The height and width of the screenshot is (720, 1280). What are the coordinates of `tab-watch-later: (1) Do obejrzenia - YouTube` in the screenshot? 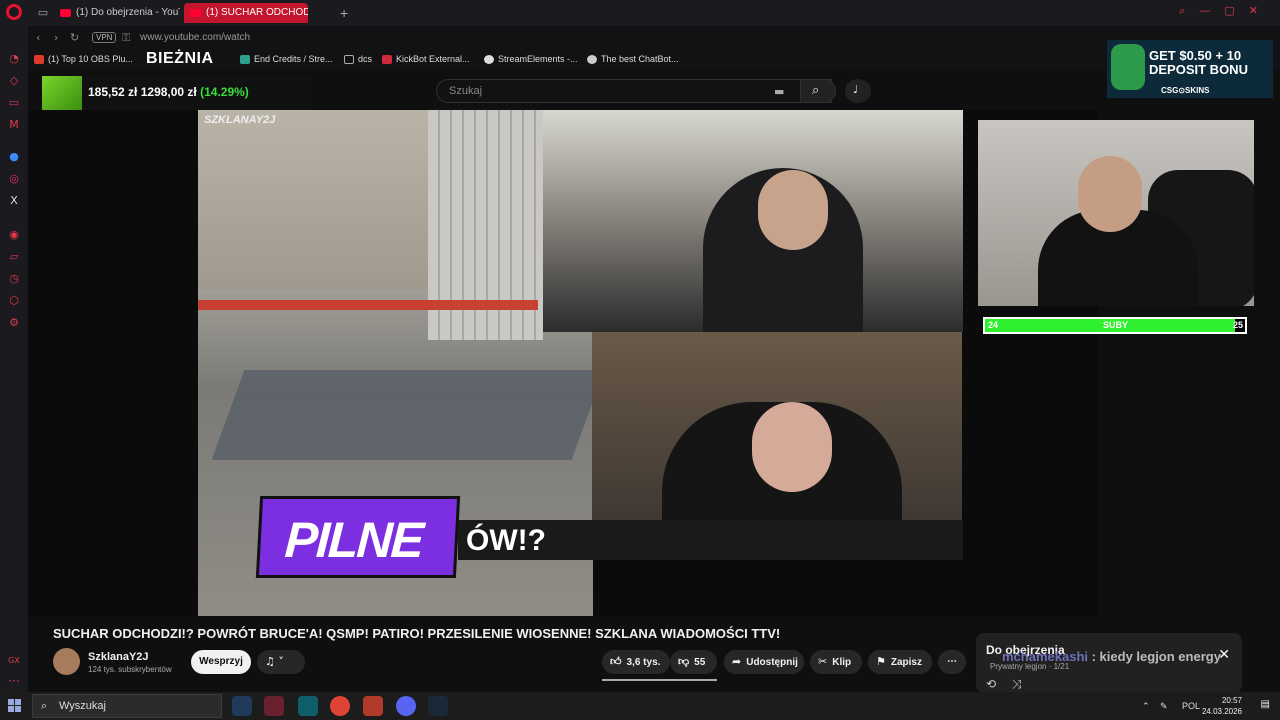 It's located at (117, 13).